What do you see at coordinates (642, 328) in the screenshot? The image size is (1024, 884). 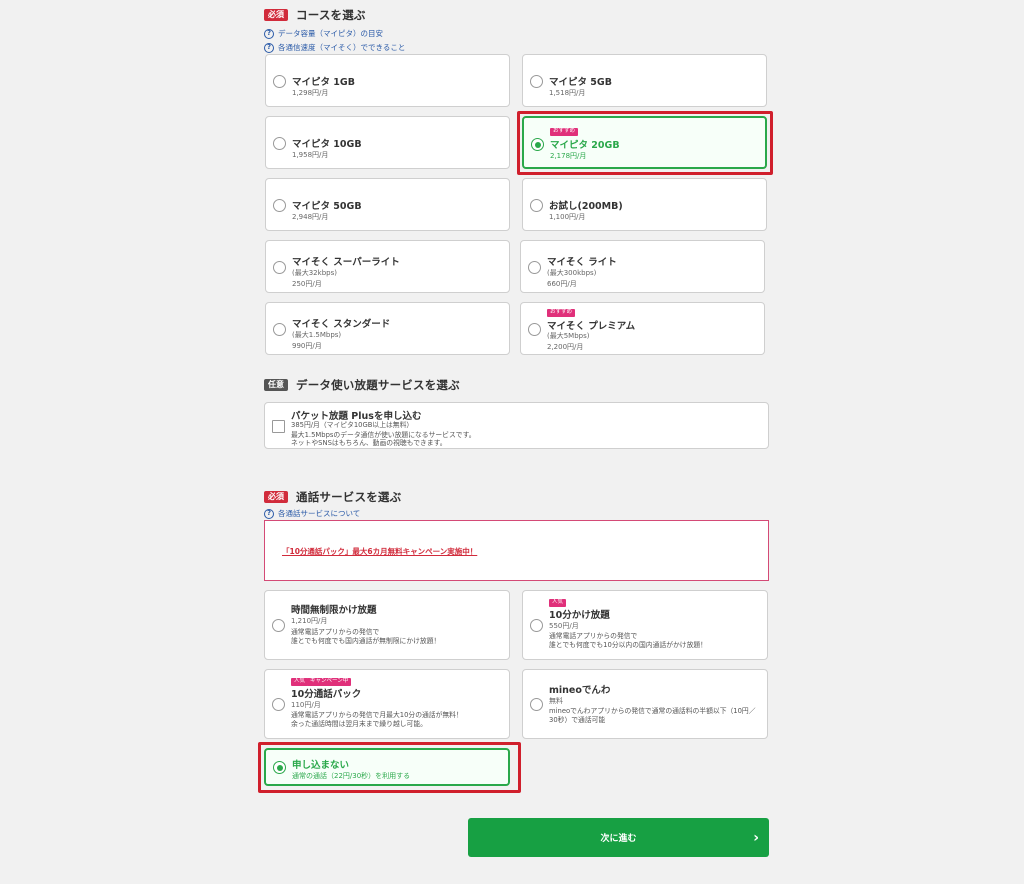 I see `plan-card-mysoku-premium: おすすめ マイそく プレミアム (最大5Mbps) 2,200円/月` at bounding box center [642, 328].